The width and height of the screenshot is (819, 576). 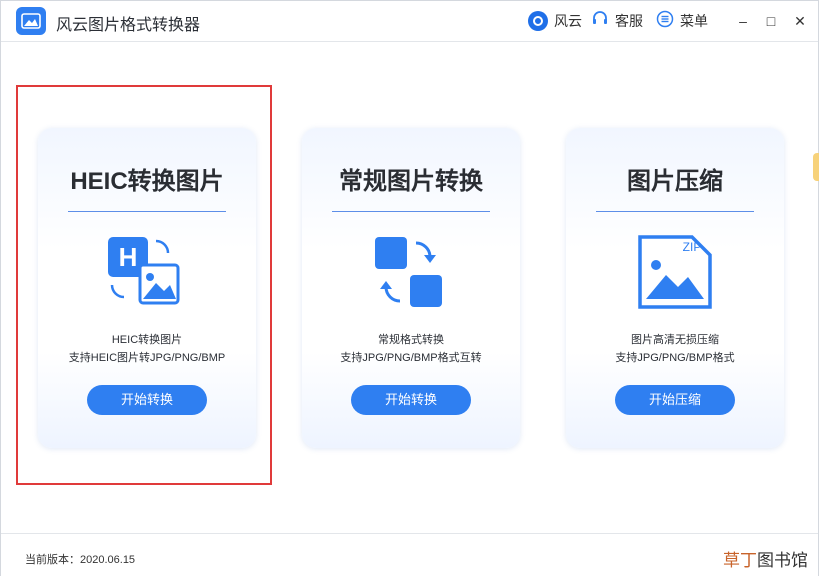 What do you see at coordinates (816, 167) in the screenshot?
I see `side-tab-handle` at bounding box center [816, 167].